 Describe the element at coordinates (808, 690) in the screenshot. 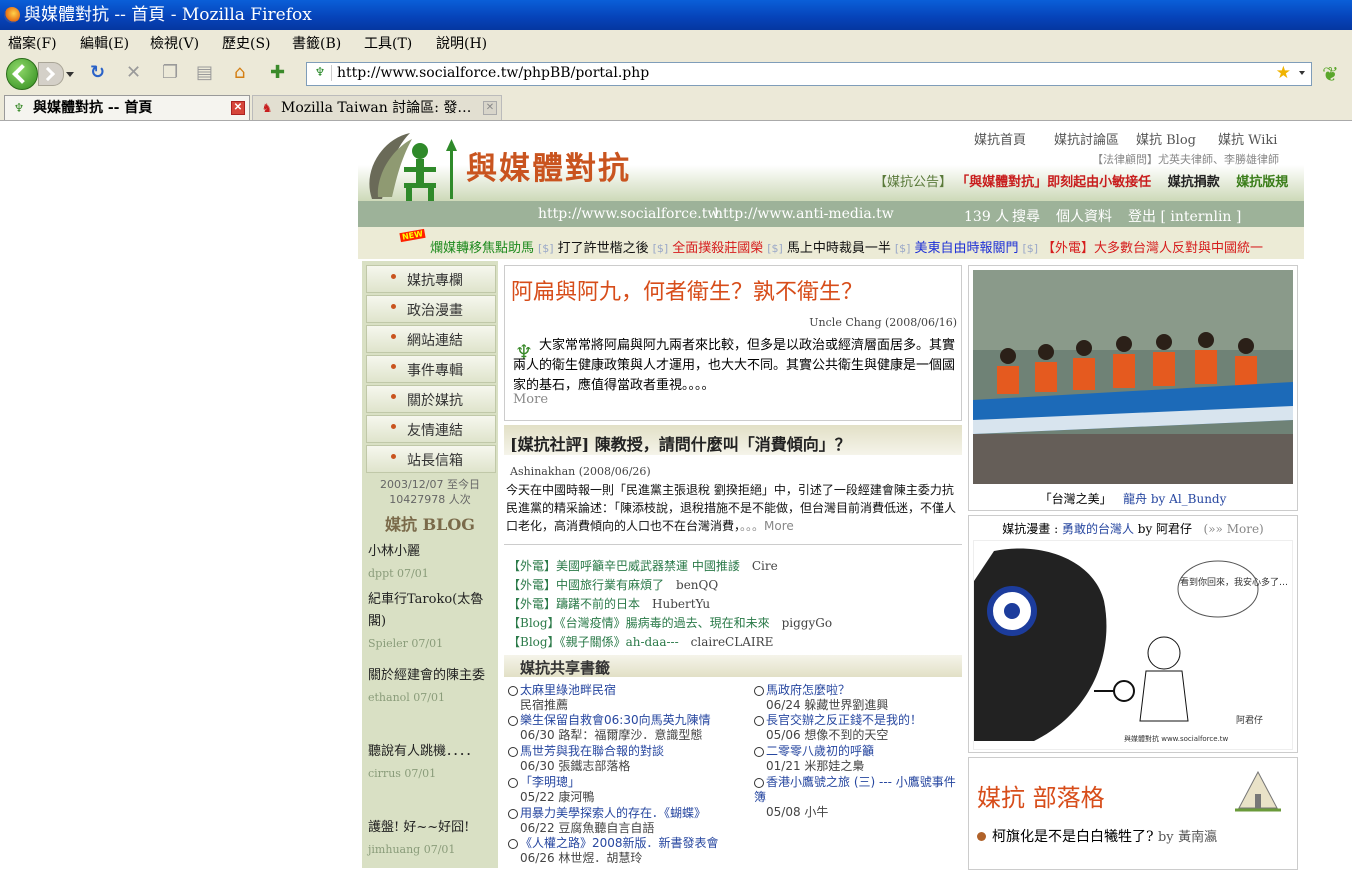

I see `bookmark-title: 馬政府怎麼啦？` at that location.